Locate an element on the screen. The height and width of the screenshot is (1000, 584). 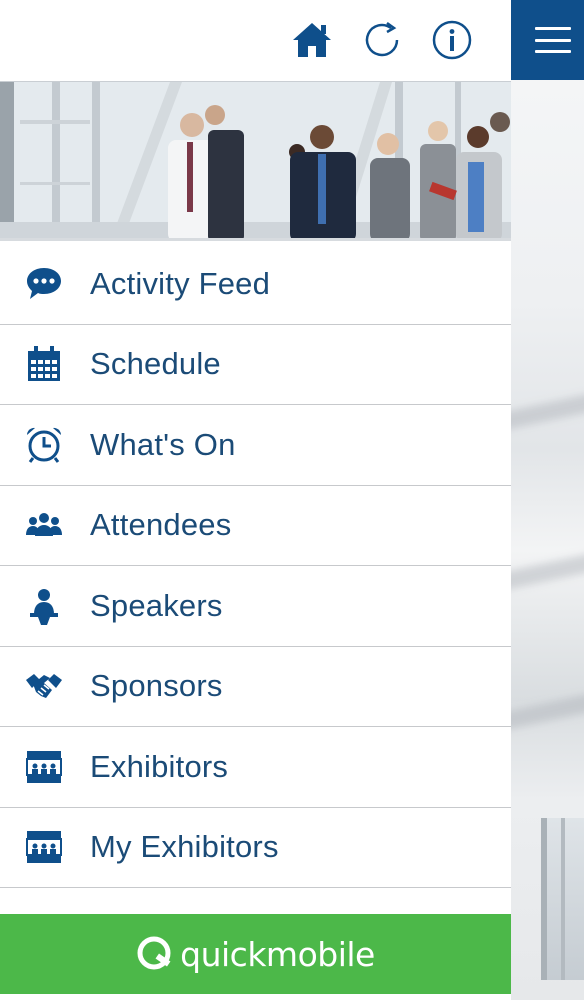
menu-item-sponsors: Sponsors is located at coordinates (255, 687).